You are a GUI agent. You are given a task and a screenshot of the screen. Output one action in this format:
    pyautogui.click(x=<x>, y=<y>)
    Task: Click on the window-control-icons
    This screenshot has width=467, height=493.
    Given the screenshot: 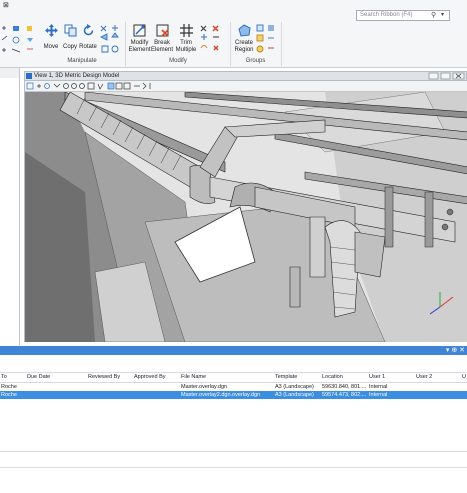 What is the action you would take?
    pyautogui.click(x=447, y=76)
    